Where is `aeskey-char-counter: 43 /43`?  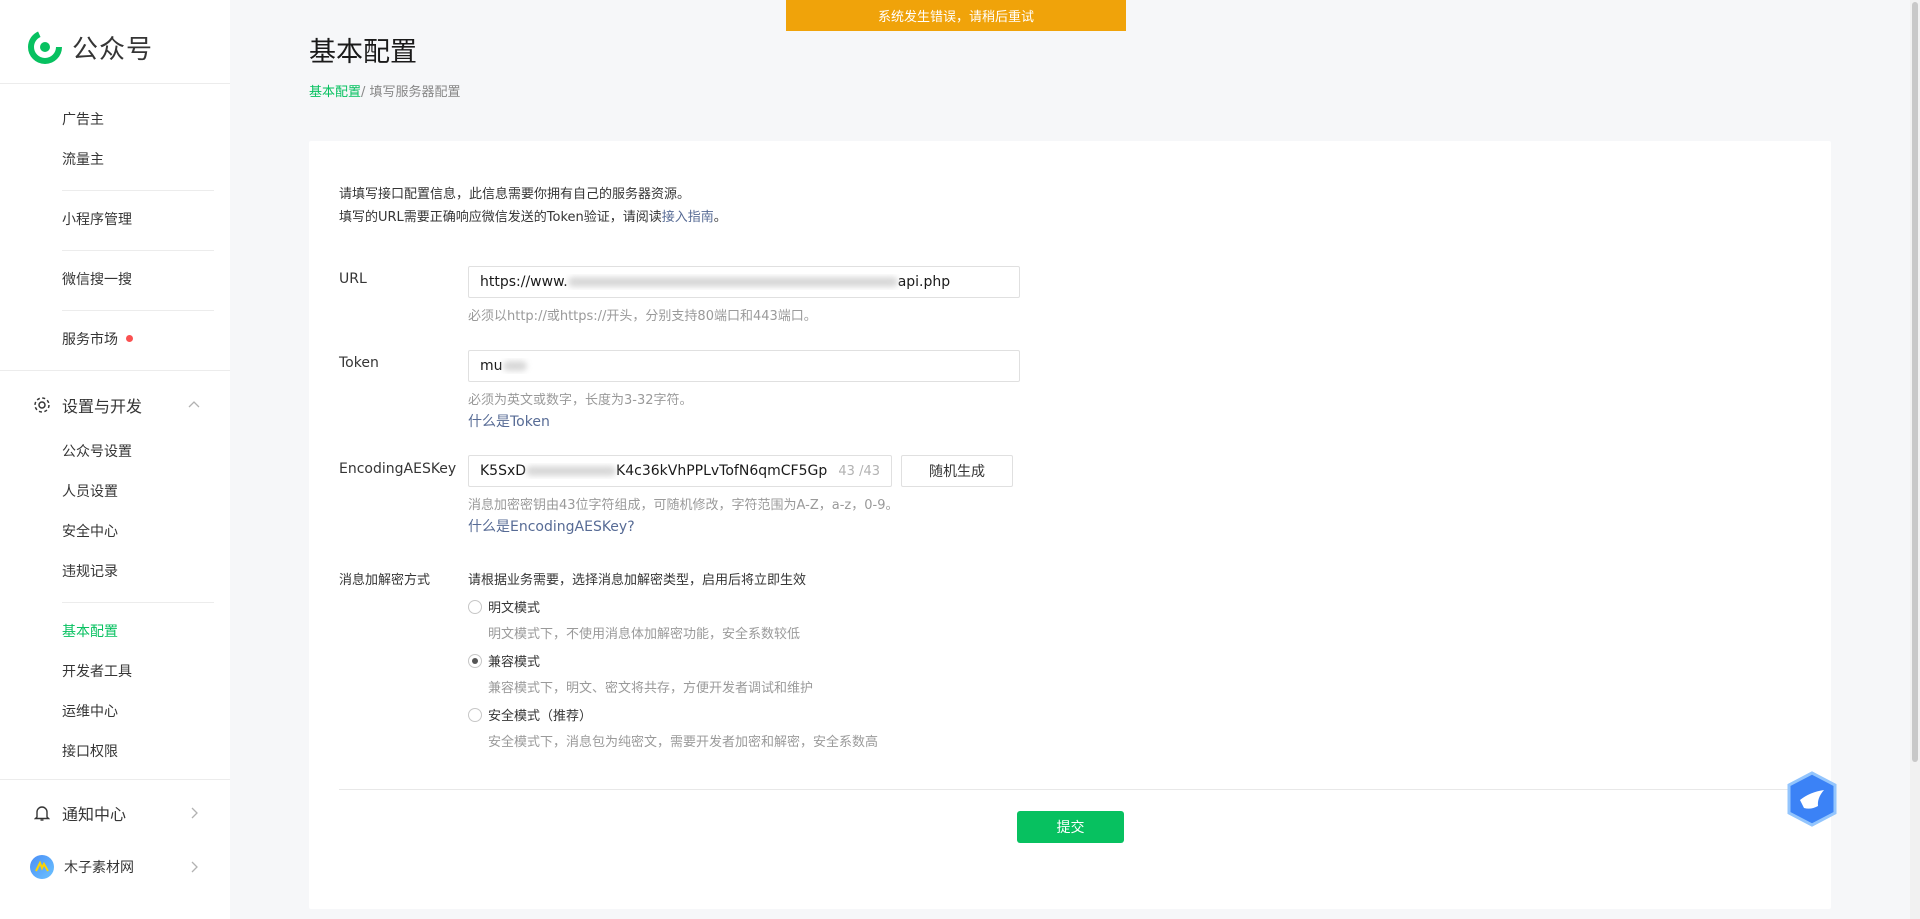 aeskey-char-counter: 43 /43 is located at coordinates (859, 471).